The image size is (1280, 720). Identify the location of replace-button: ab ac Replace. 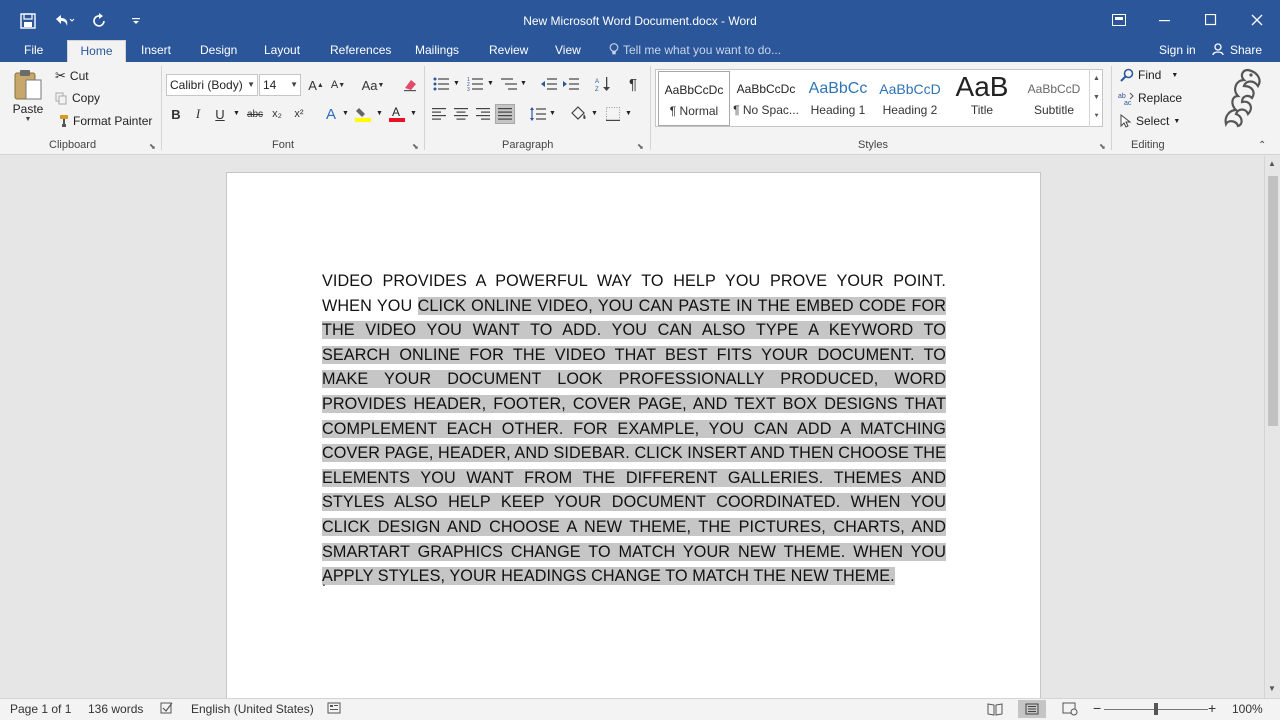
(1150, 98).